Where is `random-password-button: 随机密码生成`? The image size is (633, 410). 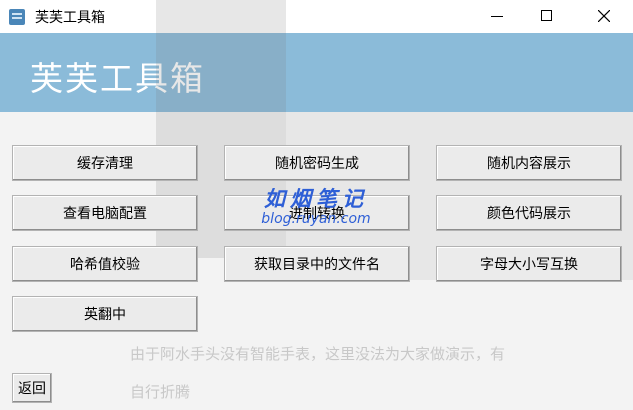 random-password-button: 随机密码生成 is located at coordinates (317, 163).